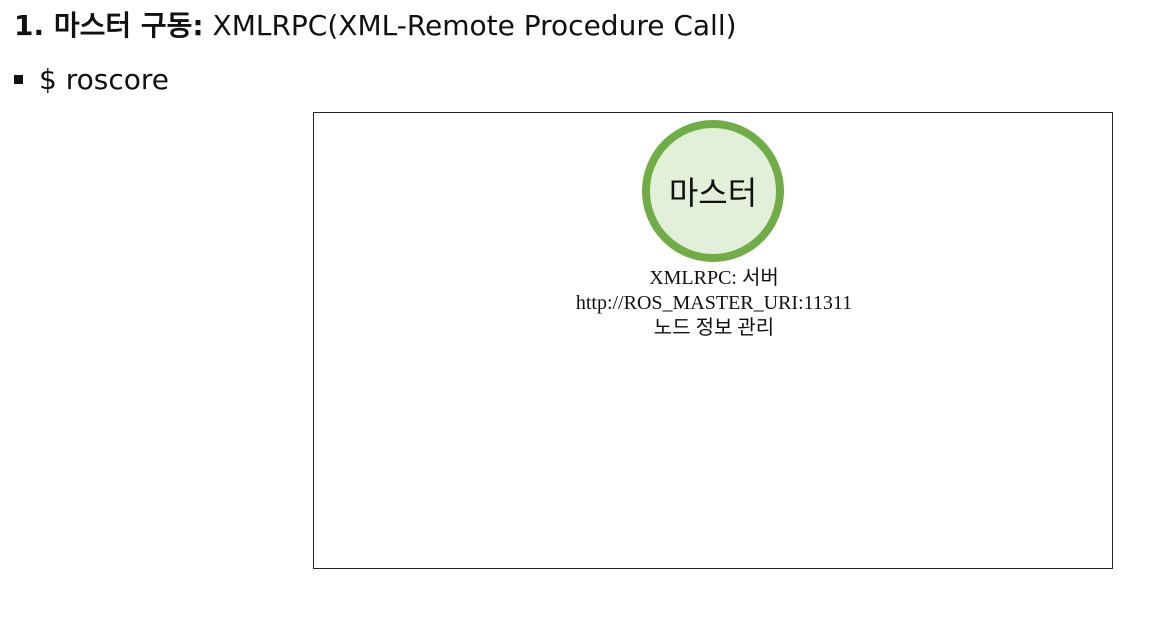 This screenshot has height=617, width=1156. Describe the element at coordinates (714, 278) in the screenshot. I see `master-info-protocol: XMLRPC: 서버` at that location.